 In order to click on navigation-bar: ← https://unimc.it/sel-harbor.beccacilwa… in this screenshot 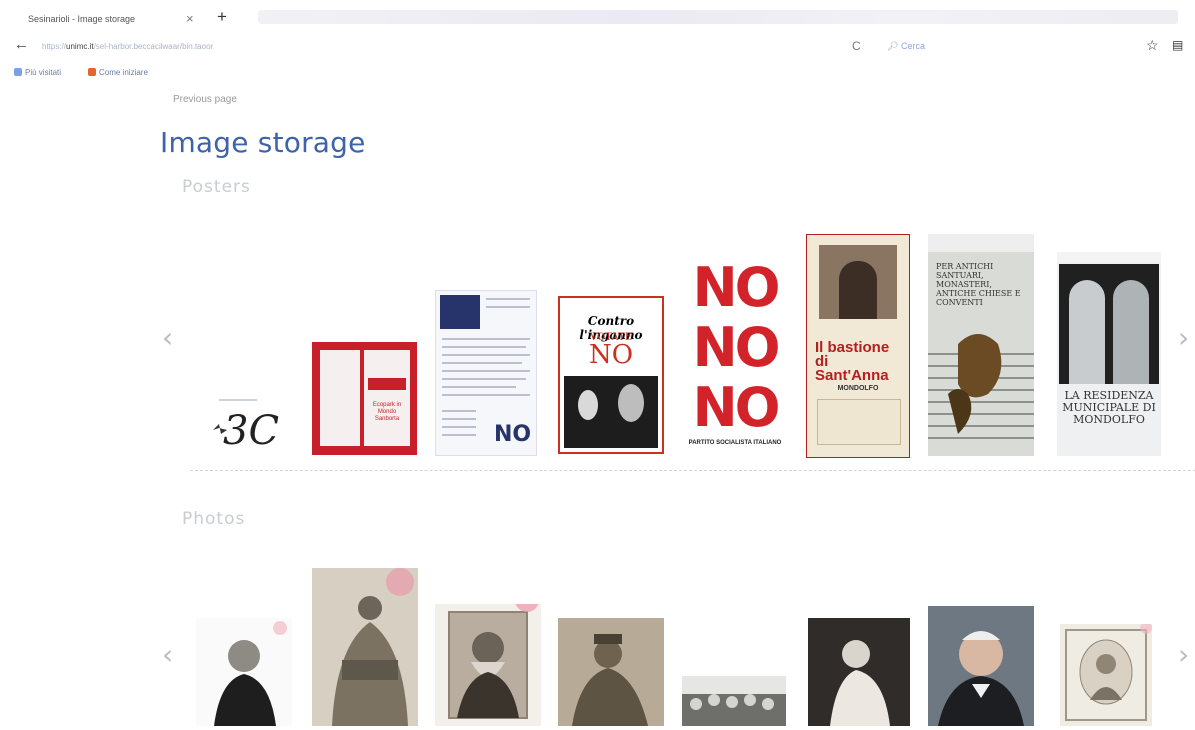, I will do `click(597, 47)`.